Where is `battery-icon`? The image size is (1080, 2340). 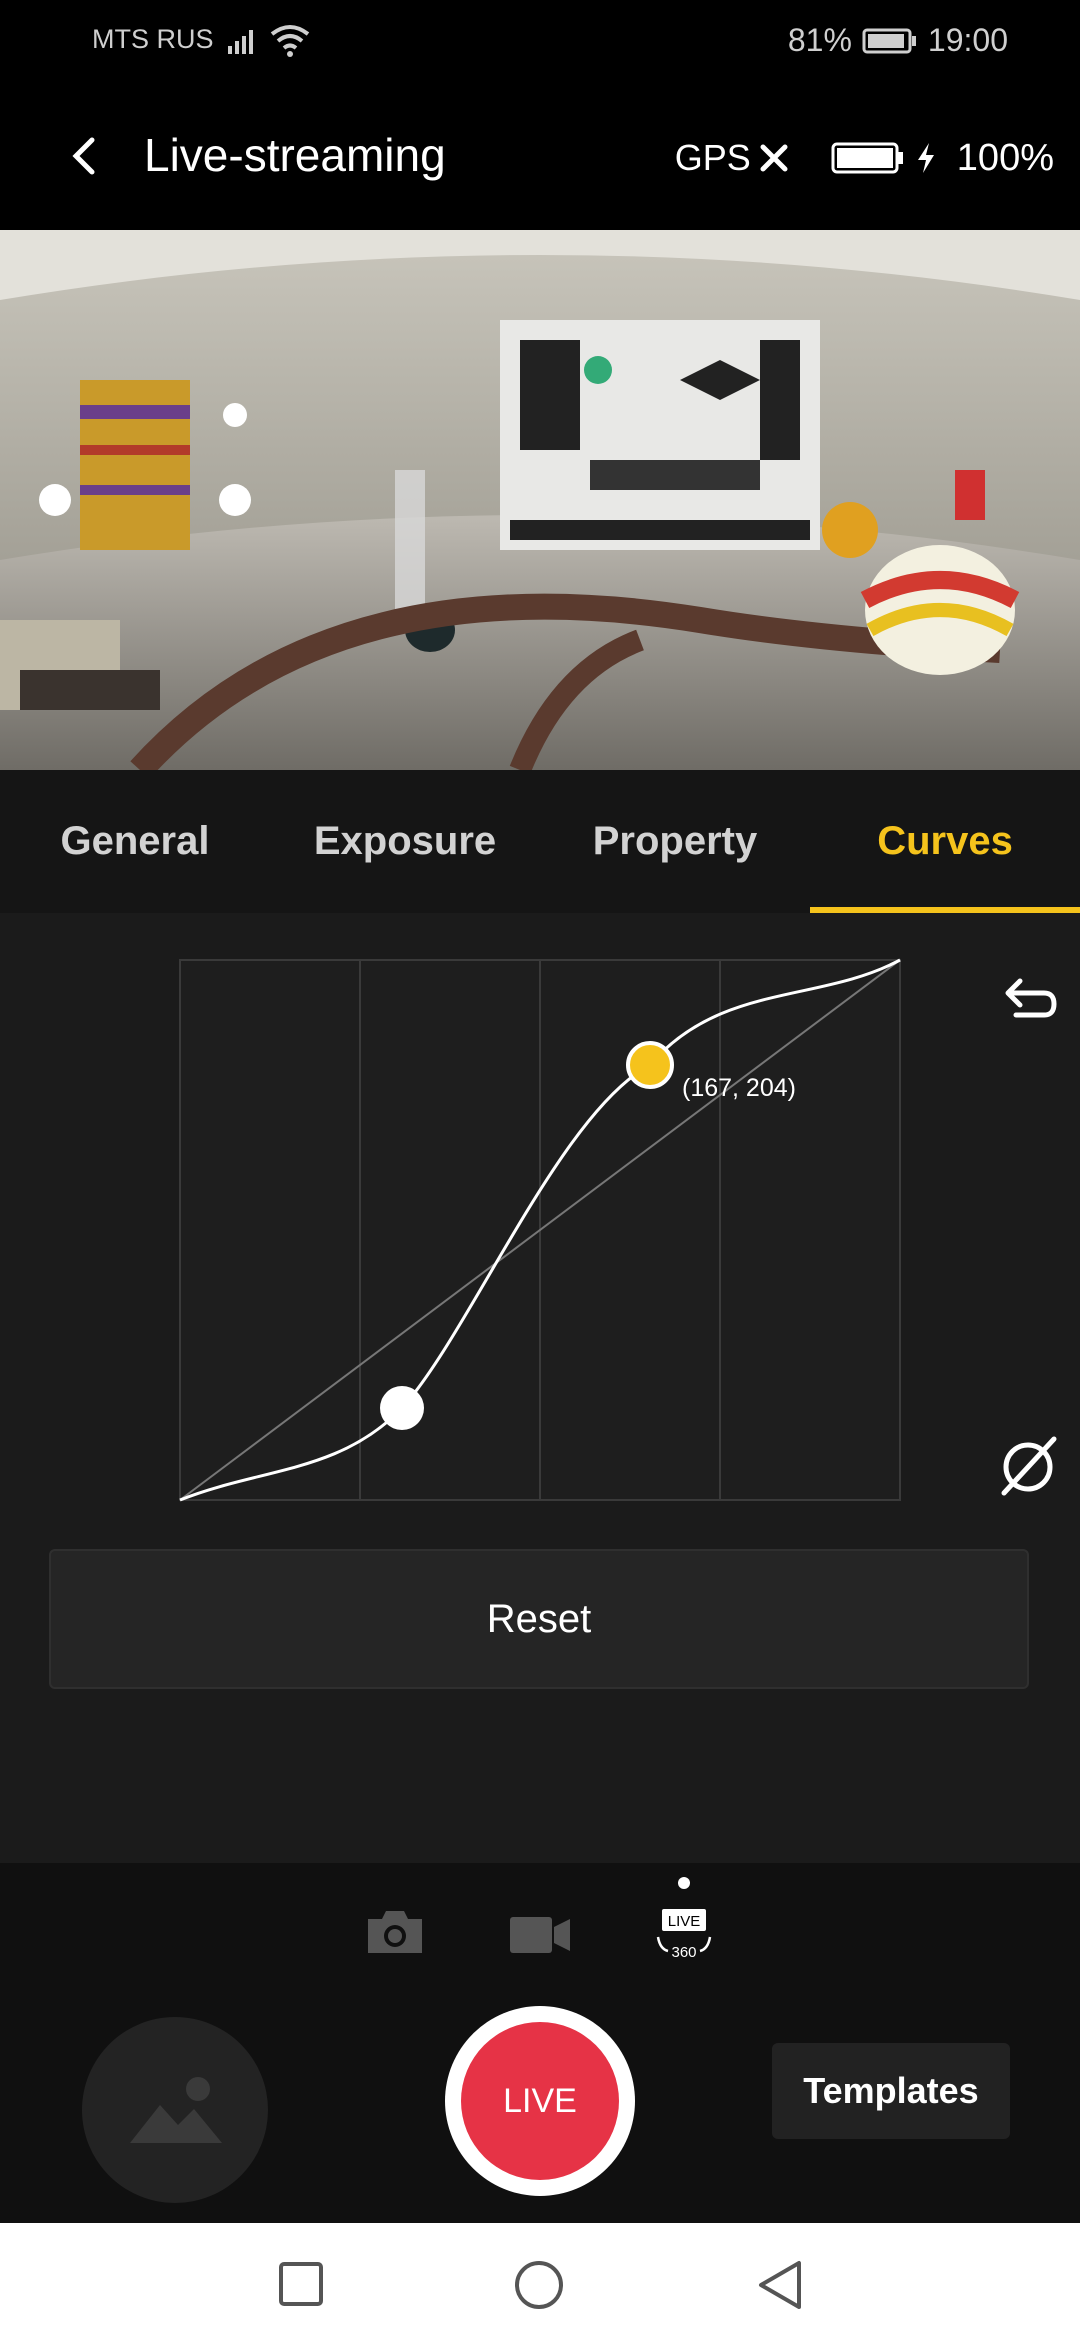
battery-icon is located at coordinates (889, 40).